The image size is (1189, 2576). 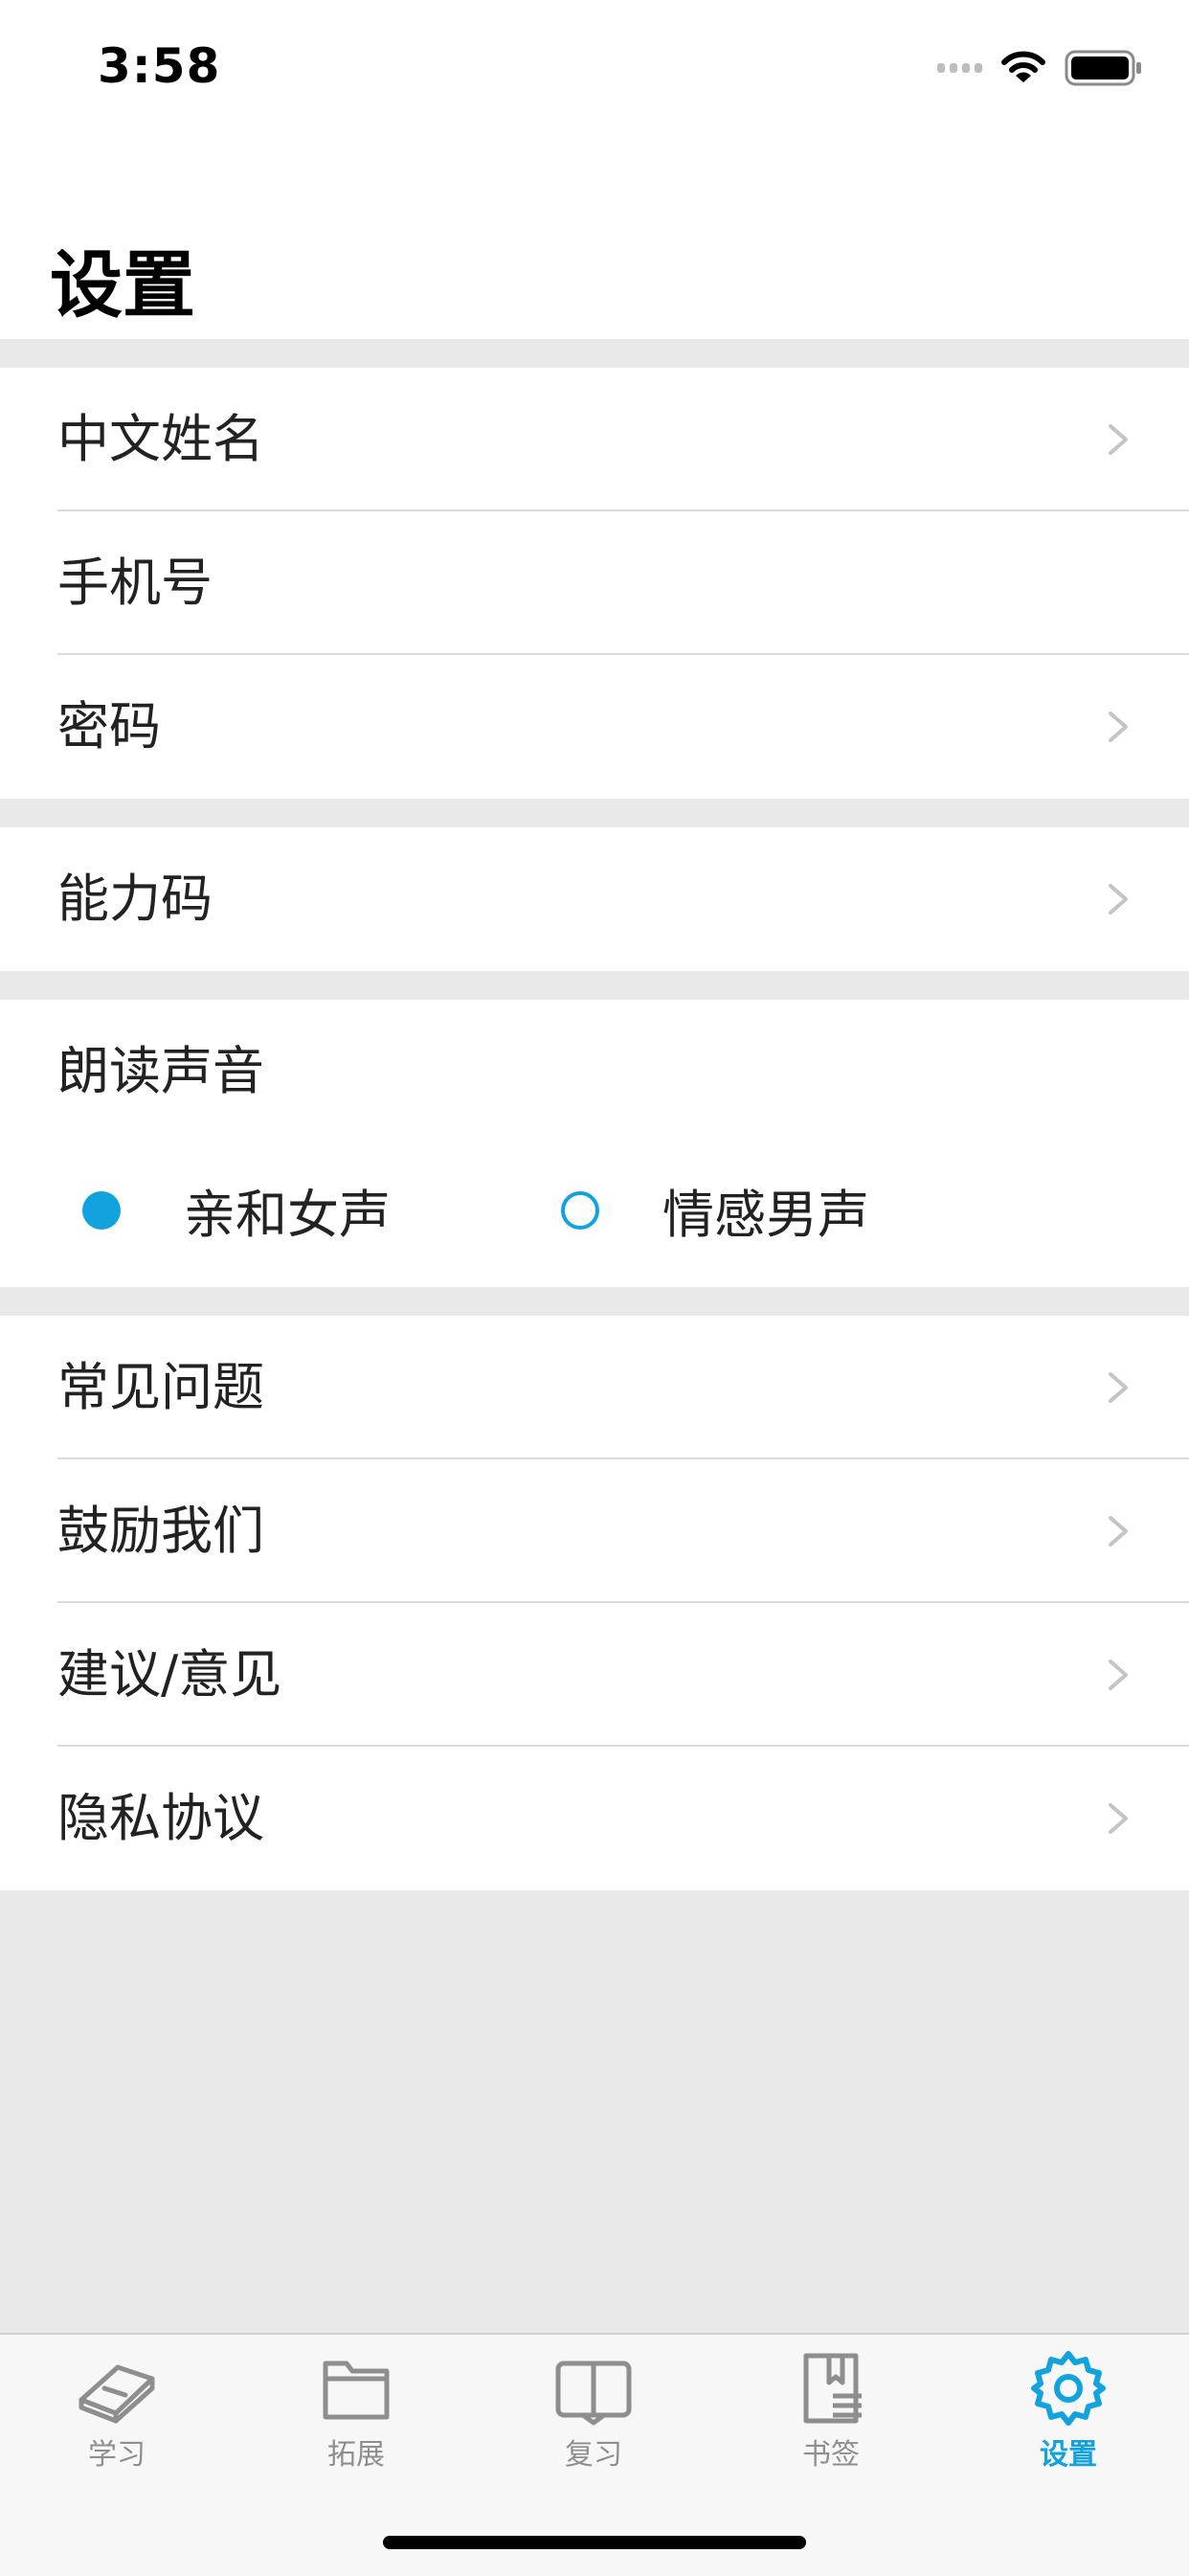 I want to click on notebook-icon, so click(x=117, y=2394).